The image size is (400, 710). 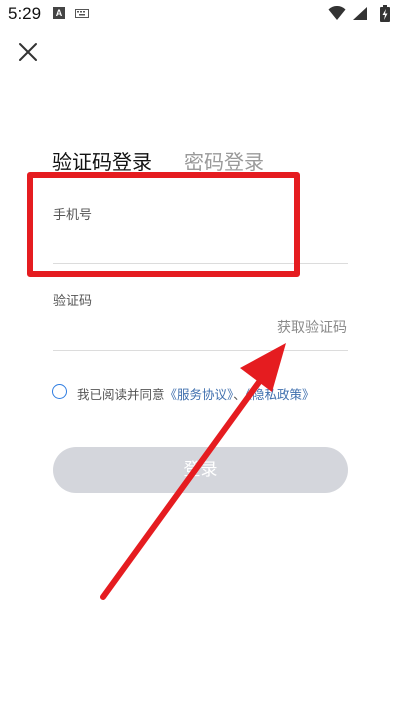 What do you see at coordinates (153, 328) in the screenshot?
I see `code-input` at bounding box center [153, 328].